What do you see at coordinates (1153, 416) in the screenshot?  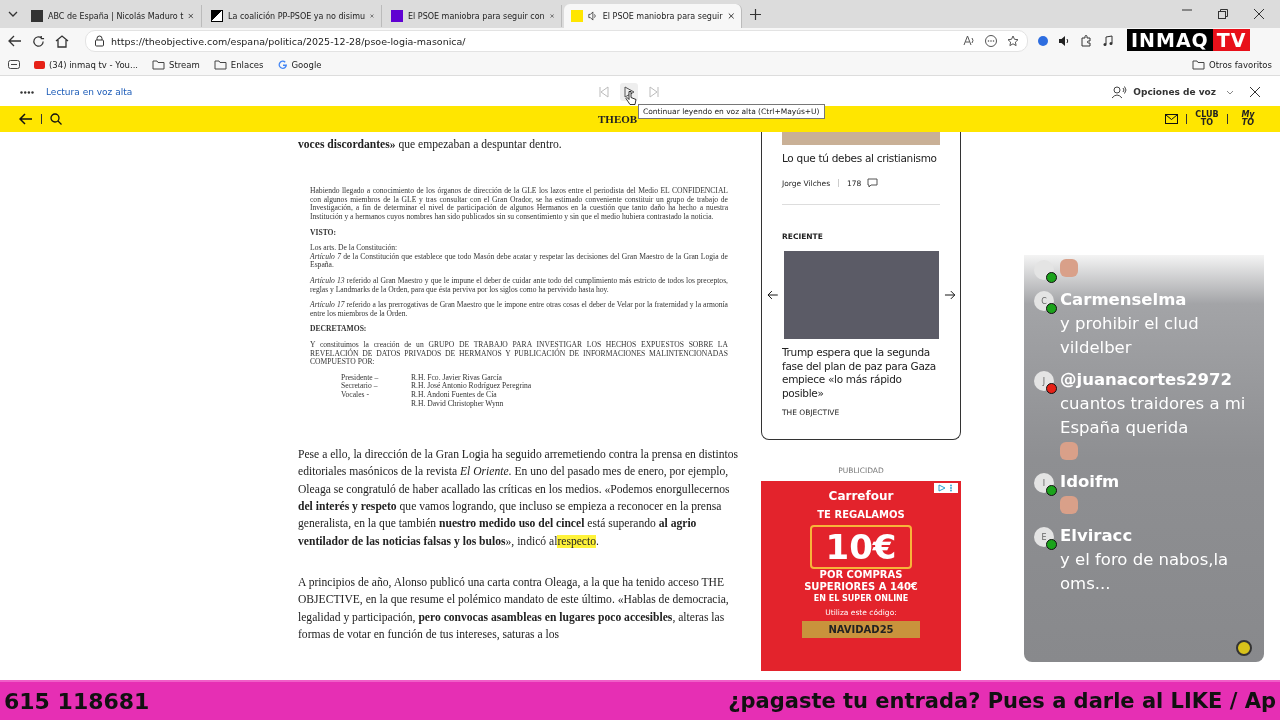 I see `chat-message: cuantos traidores a mi España querida` at bounding box center [1153, 416].